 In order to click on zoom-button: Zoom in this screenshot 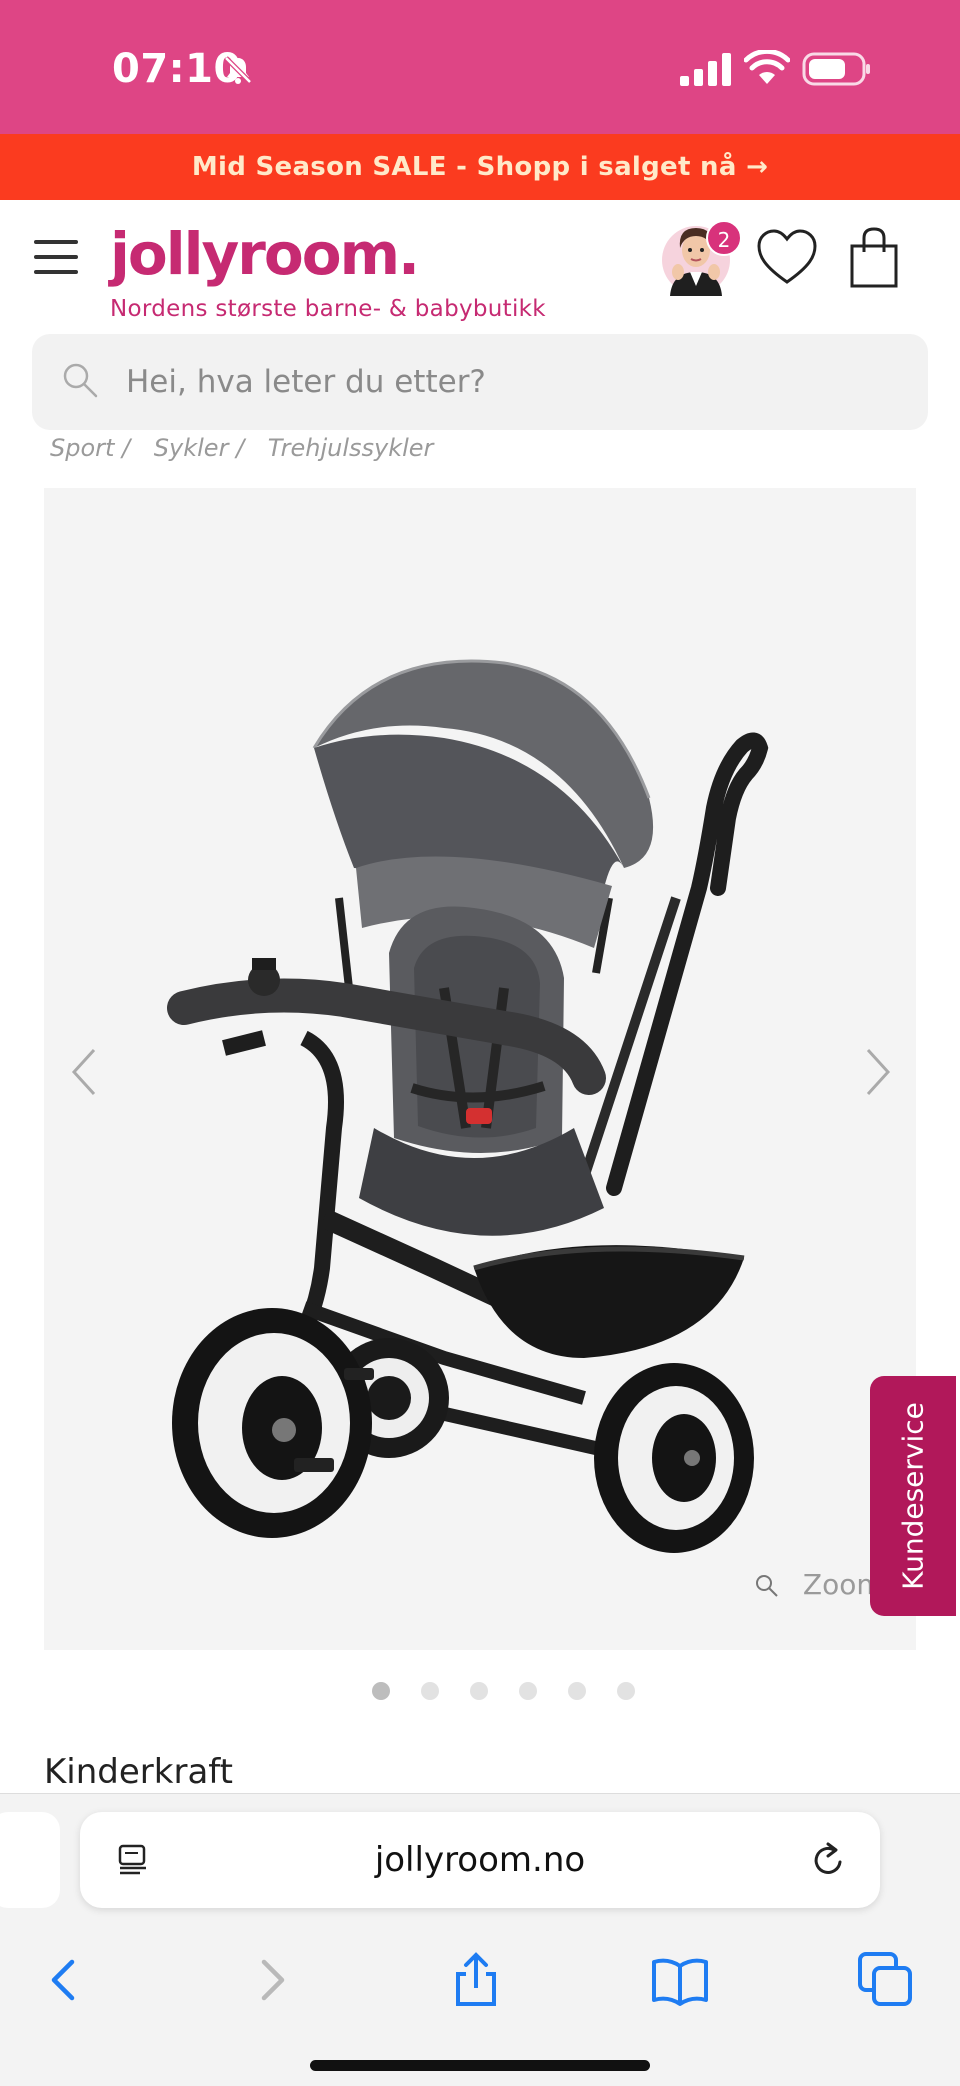, I will do `click(819, 1584)`.